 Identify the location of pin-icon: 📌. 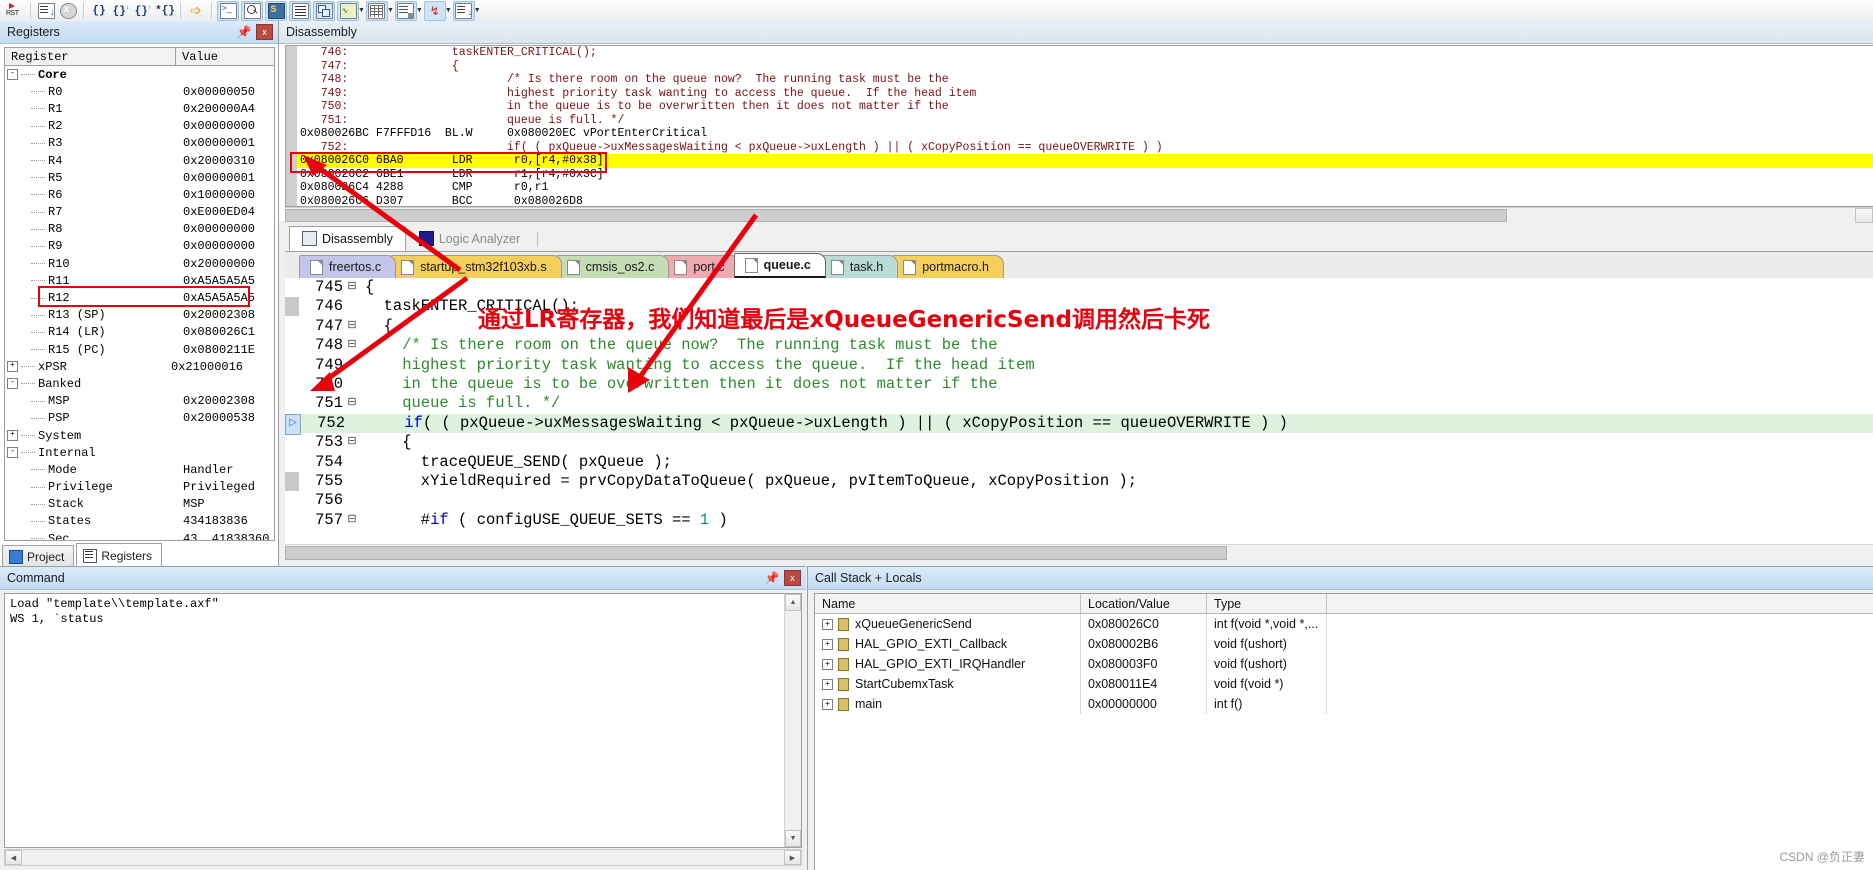
(244, 32).